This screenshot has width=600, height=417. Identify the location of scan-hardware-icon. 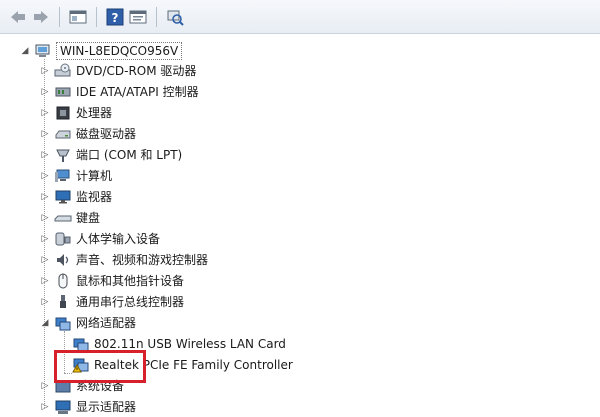
(175, 18).